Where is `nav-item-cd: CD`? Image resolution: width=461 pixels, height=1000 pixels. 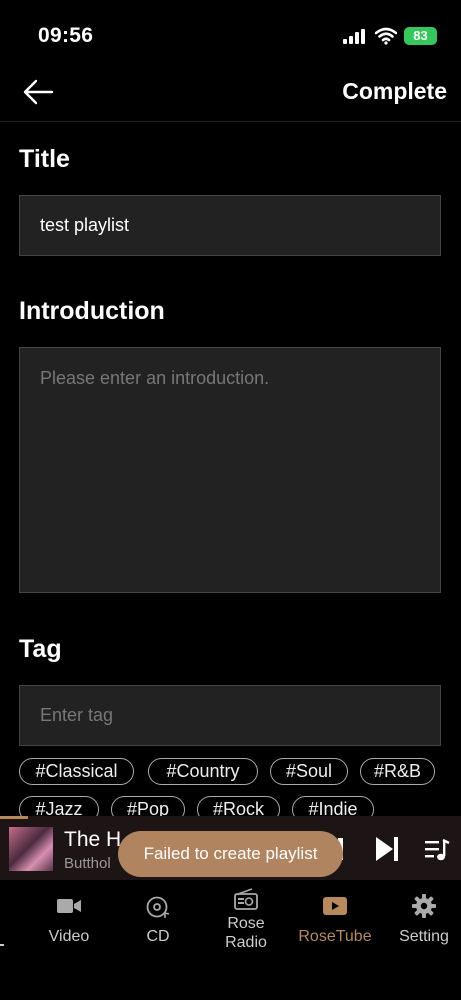
nav-item-cd: CD is located at coordinates (158, 921).